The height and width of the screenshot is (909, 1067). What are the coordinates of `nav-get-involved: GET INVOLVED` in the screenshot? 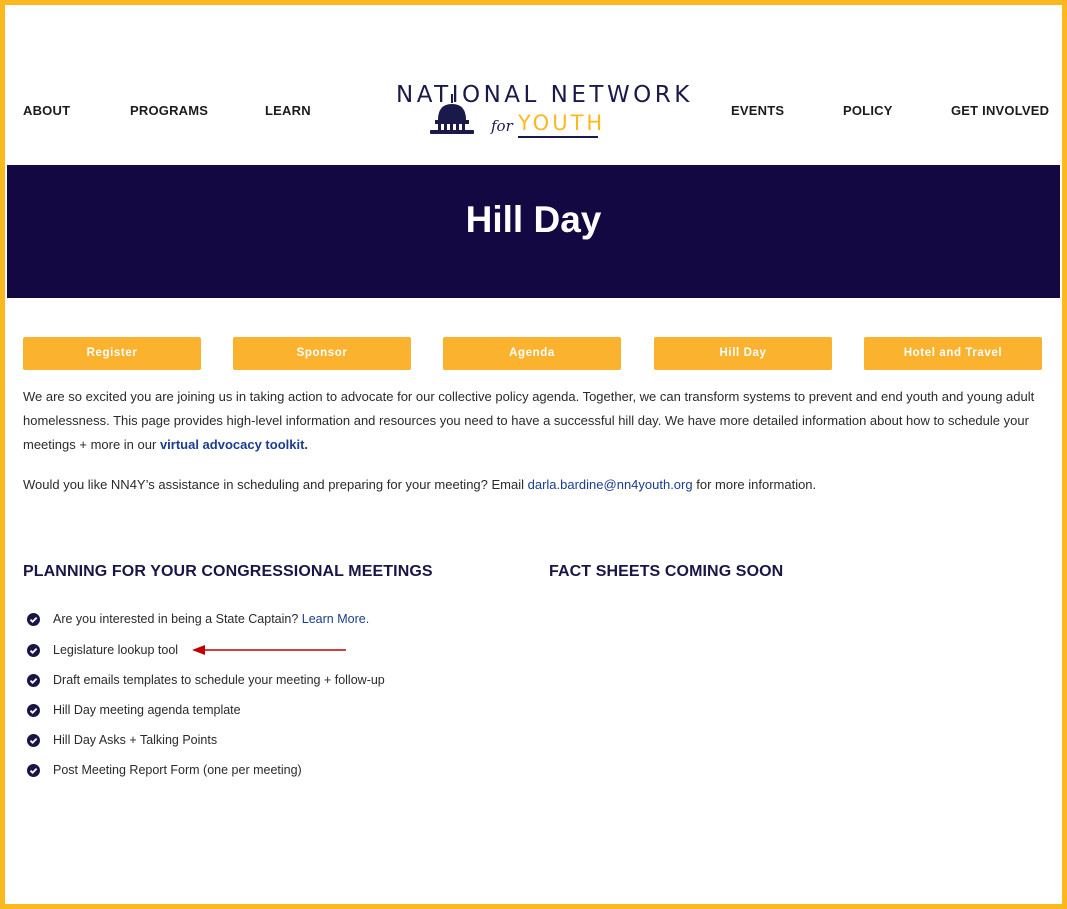 It's located at (1000, 110).